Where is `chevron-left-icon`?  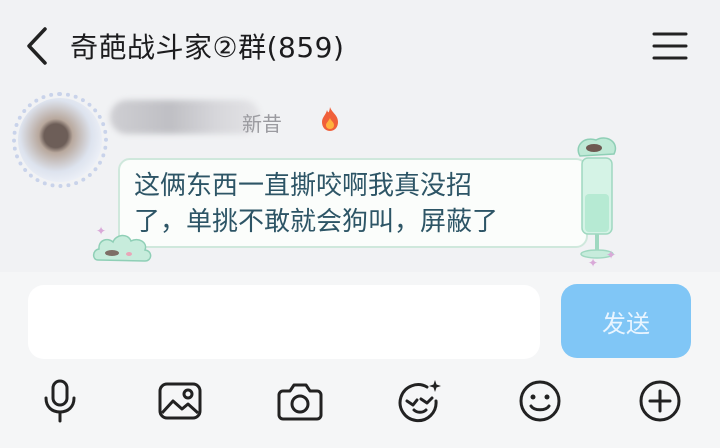
chevron-left-icon is located at coordinates (37, 46).